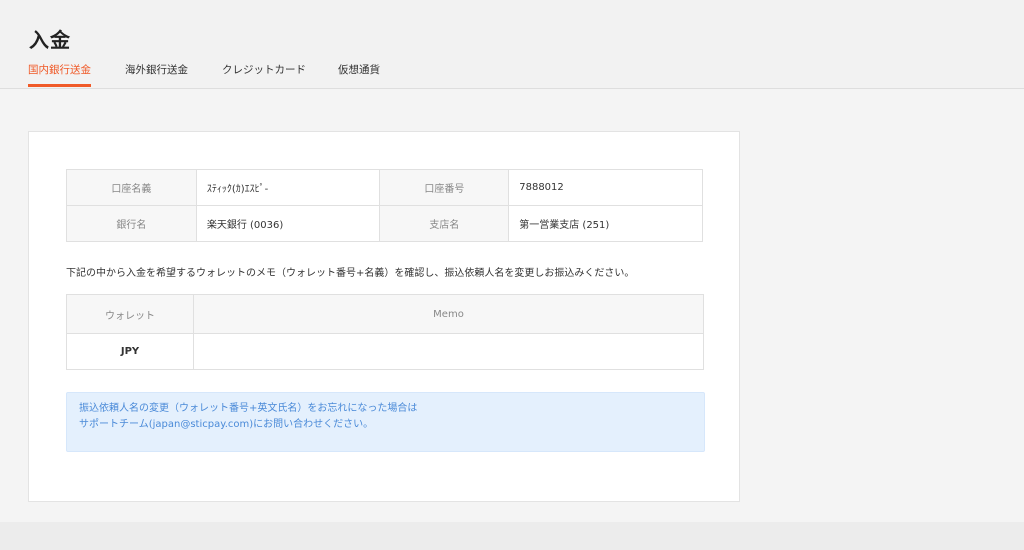 This screenshot has height=550, width=1024. What do you see at coordinates (359, 74) in the screenshot?
I see `tab-crypto: 仮想通貨` at bounding box center [359, 74].